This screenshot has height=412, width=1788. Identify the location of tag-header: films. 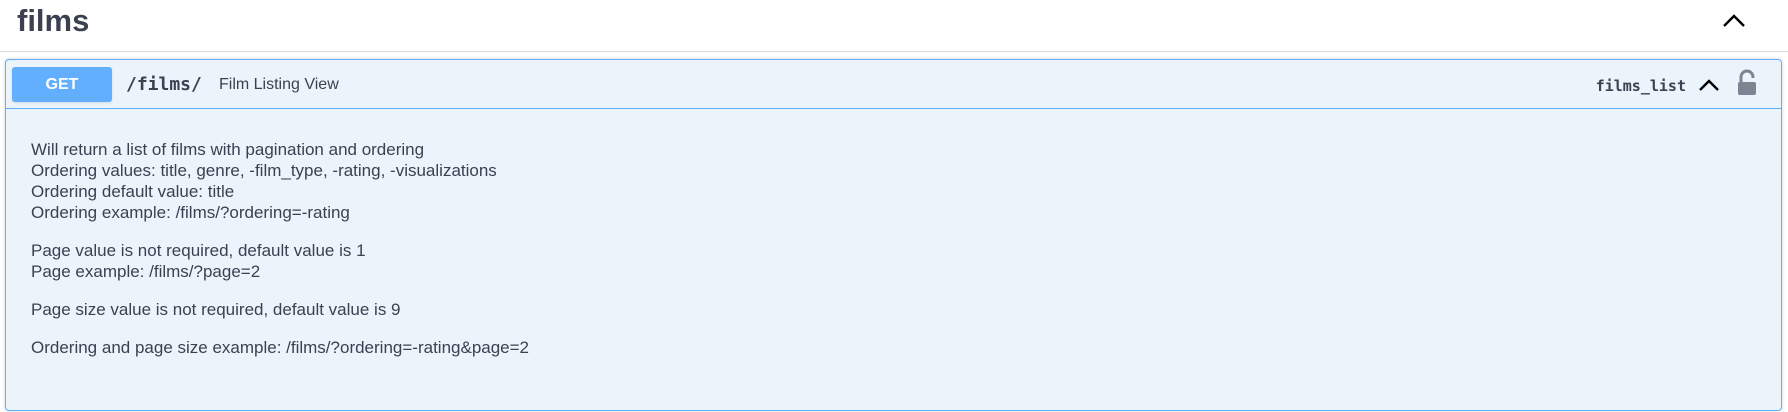
(894, 26).